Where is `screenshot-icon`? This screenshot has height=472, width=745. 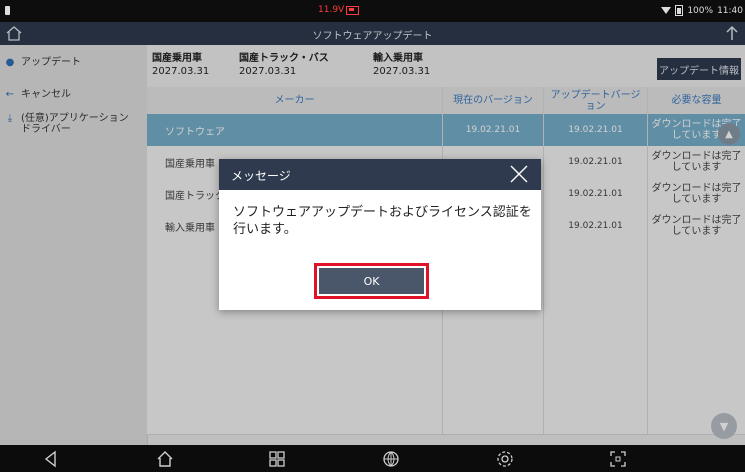
screenshot-icon is located at coordinates (618, 459).